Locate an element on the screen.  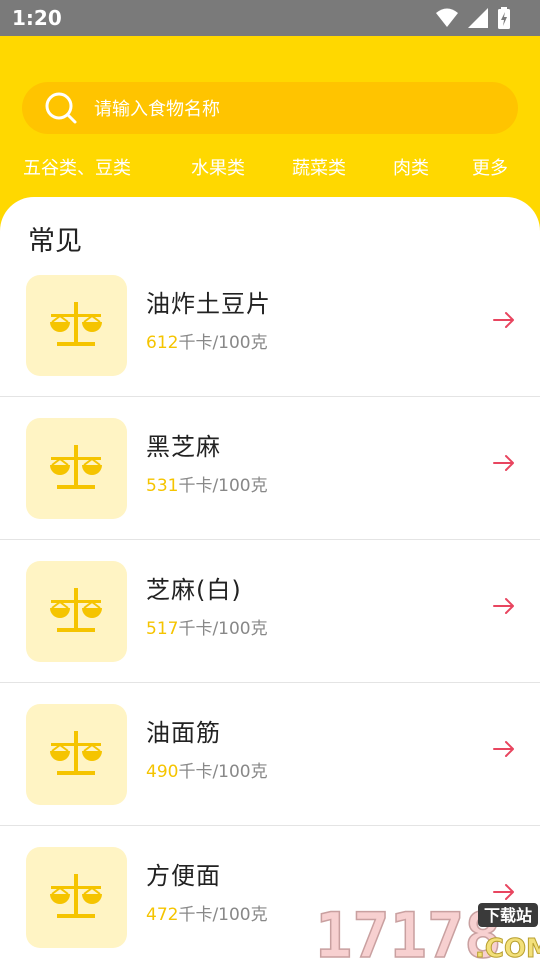
status-bar: 1:20 is located at coordinates (270, 18).